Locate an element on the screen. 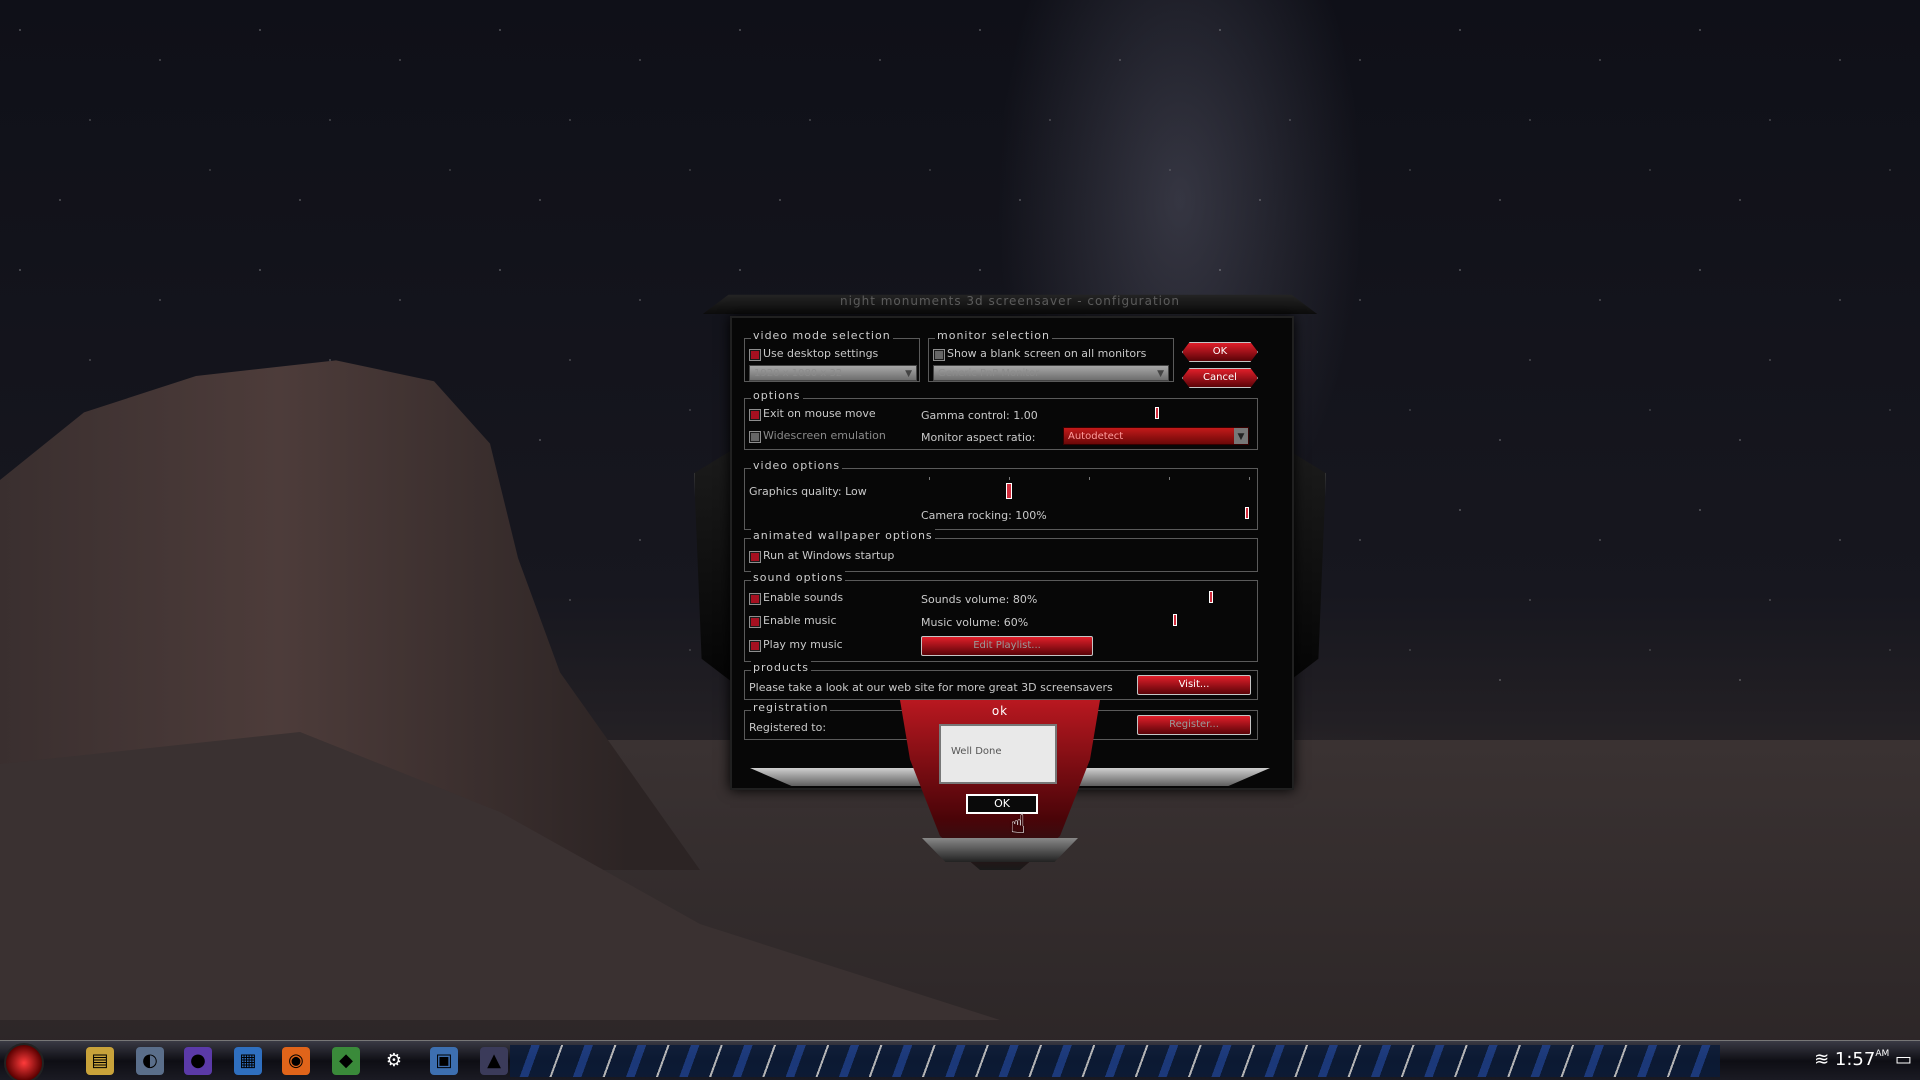 The height and width of the screenshot is (1080, 1920). window-app-icon: ▣ is located at coordinates (444, 1061).